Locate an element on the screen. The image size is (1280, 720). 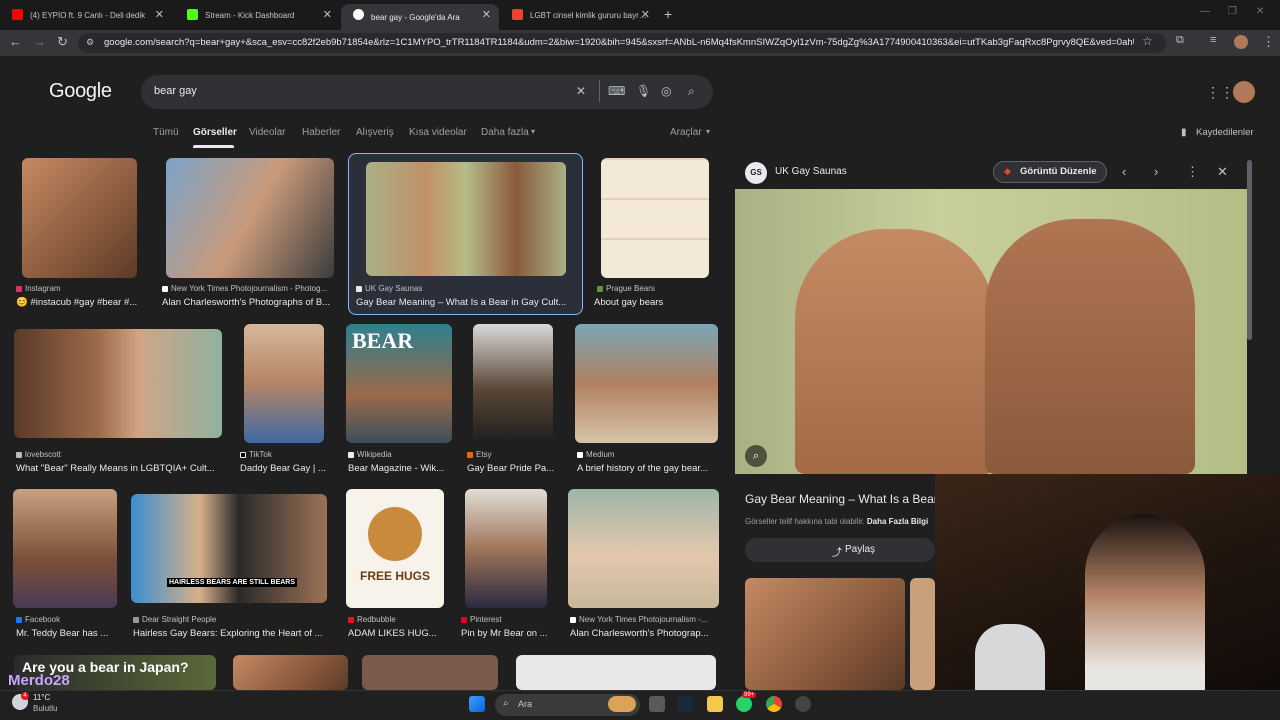
kick-icon is located at coordinates (192, 14).